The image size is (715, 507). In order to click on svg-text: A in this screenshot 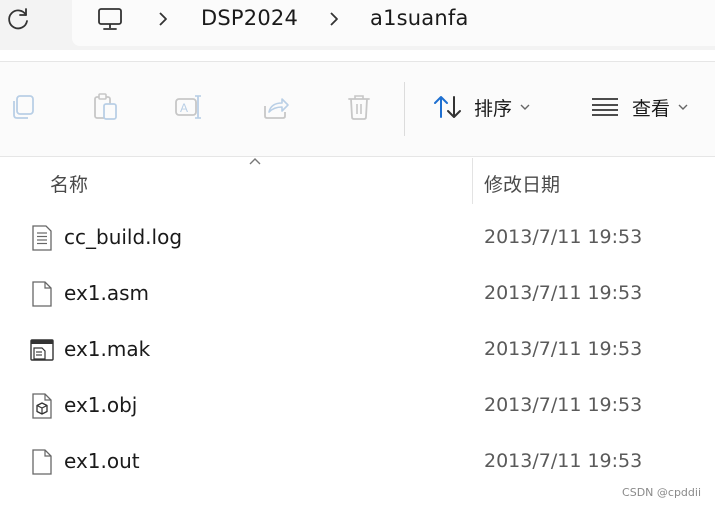, I will do `click(184, 108)`.